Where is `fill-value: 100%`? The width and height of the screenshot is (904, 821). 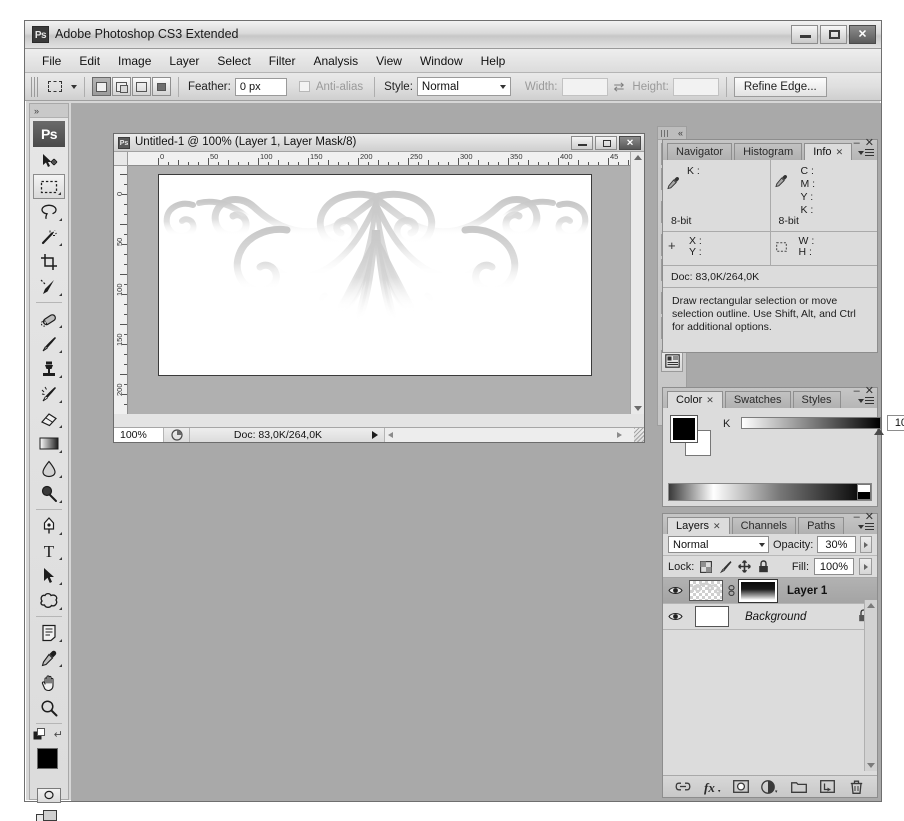
fill-value: 100% is located at coordinates (834, 566).